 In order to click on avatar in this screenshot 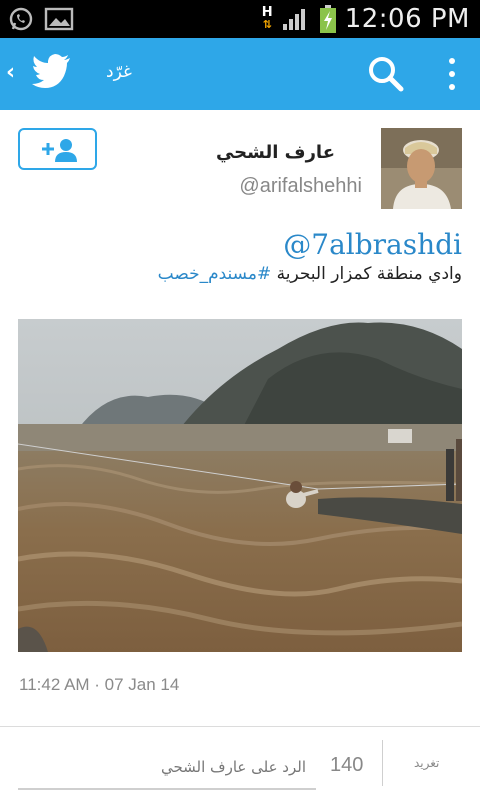, I will do `click(421, 168)`.